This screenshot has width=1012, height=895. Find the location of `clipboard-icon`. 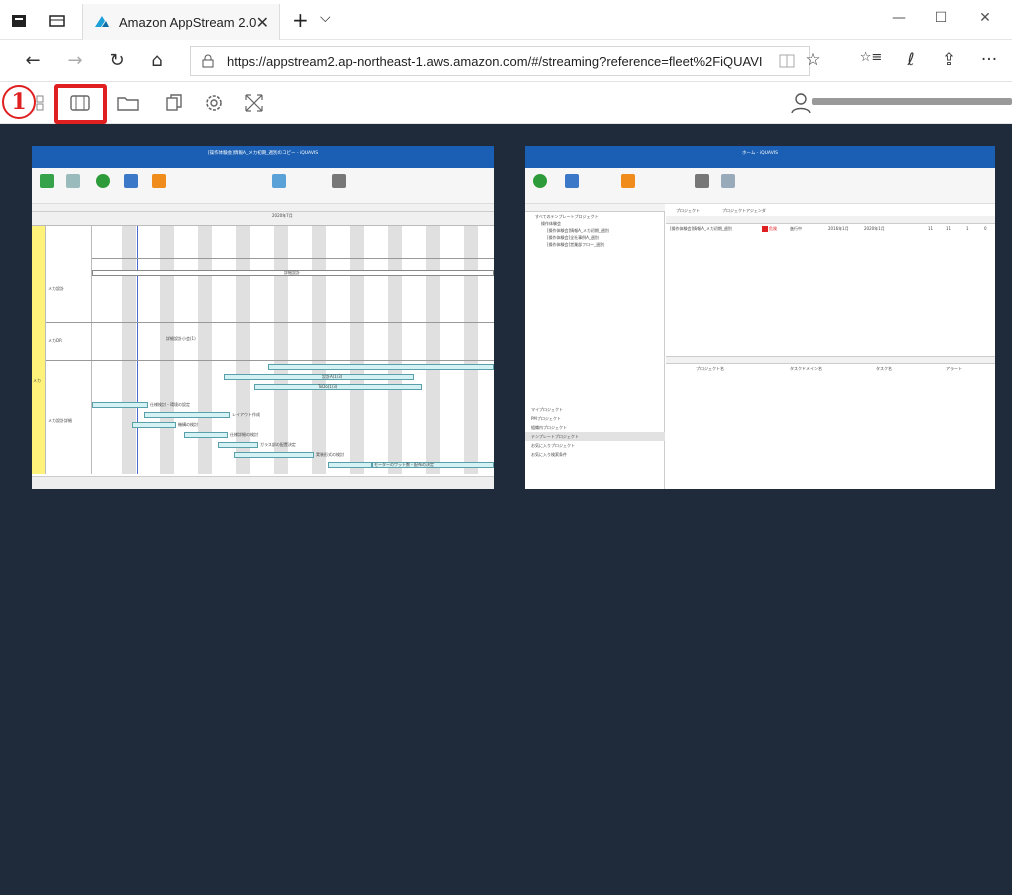

clipboard-icon is located at coordinates (174, 103).